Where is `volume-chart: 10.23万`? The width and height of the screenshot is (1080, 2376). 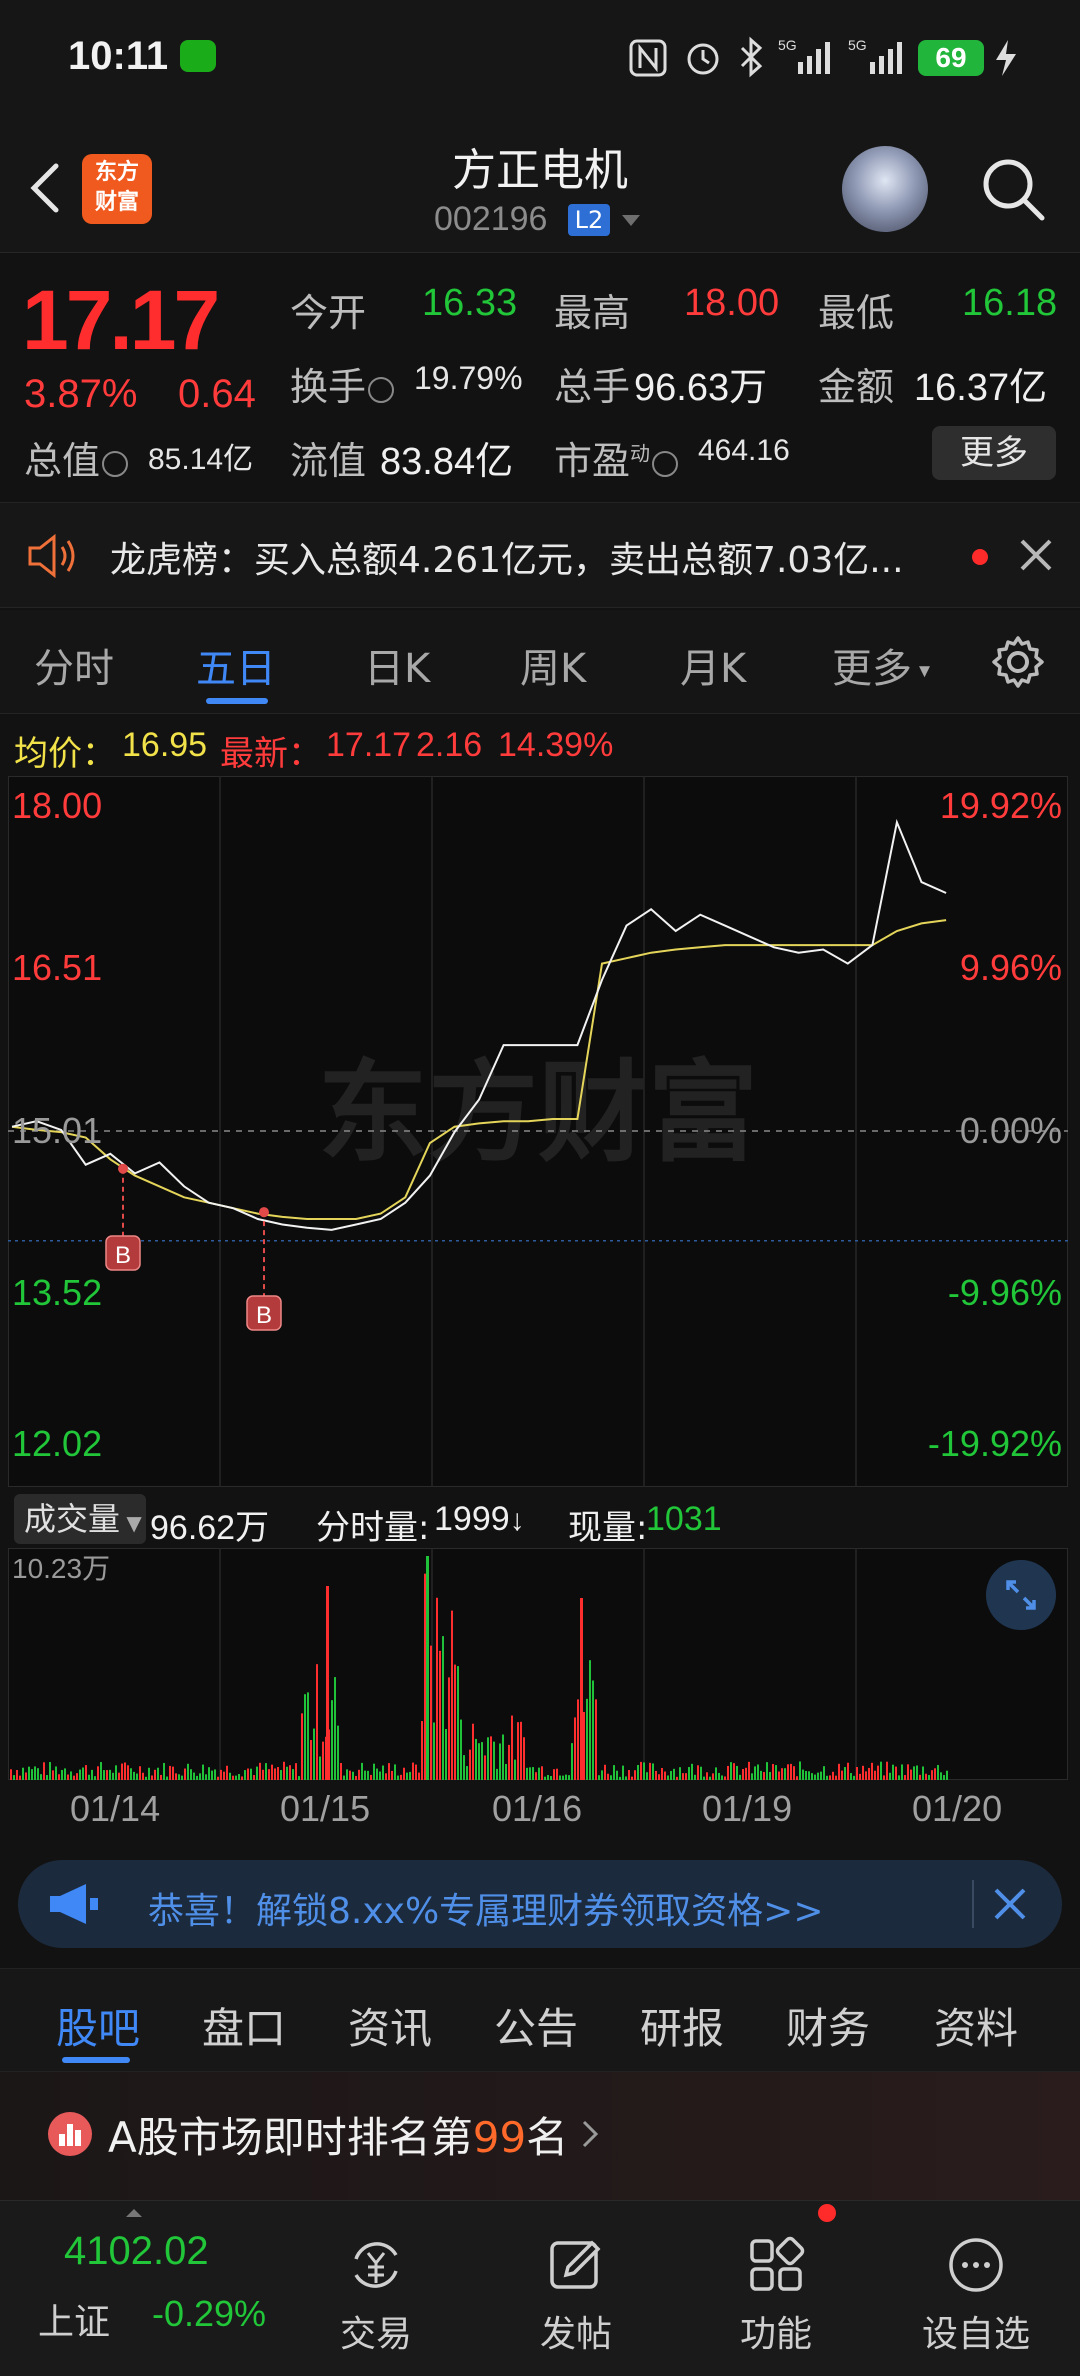
volume-chart: 10.23万 is located at coordinates (538, 1664).